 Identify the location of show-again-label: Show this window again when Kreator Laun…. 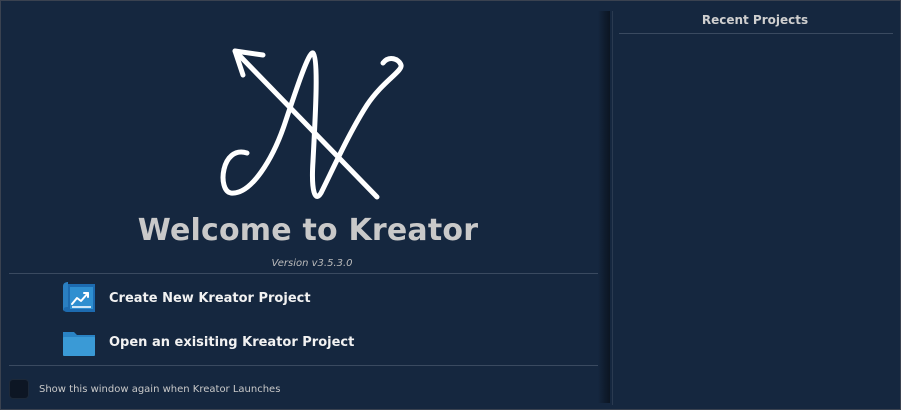
(160, 389).